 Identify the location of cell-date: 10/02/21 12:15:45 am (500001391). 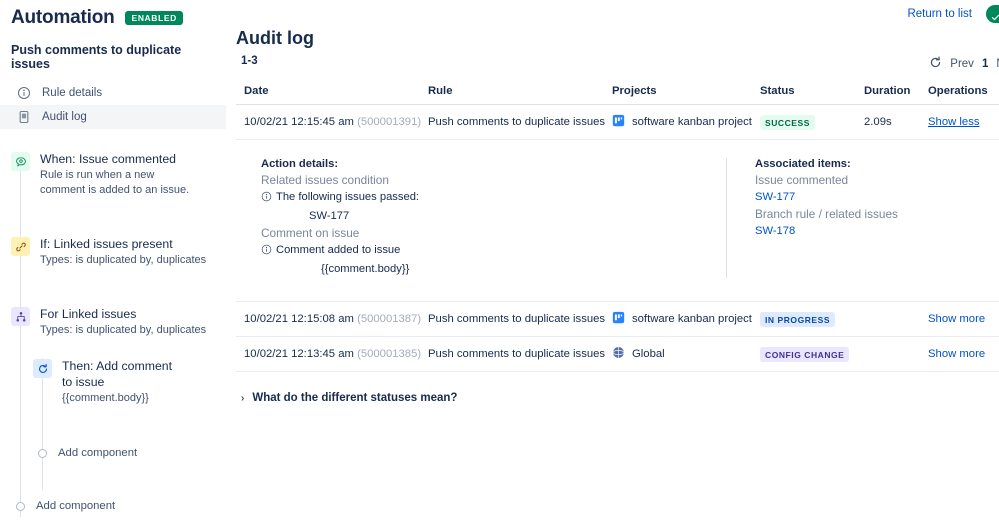
(332, 122).